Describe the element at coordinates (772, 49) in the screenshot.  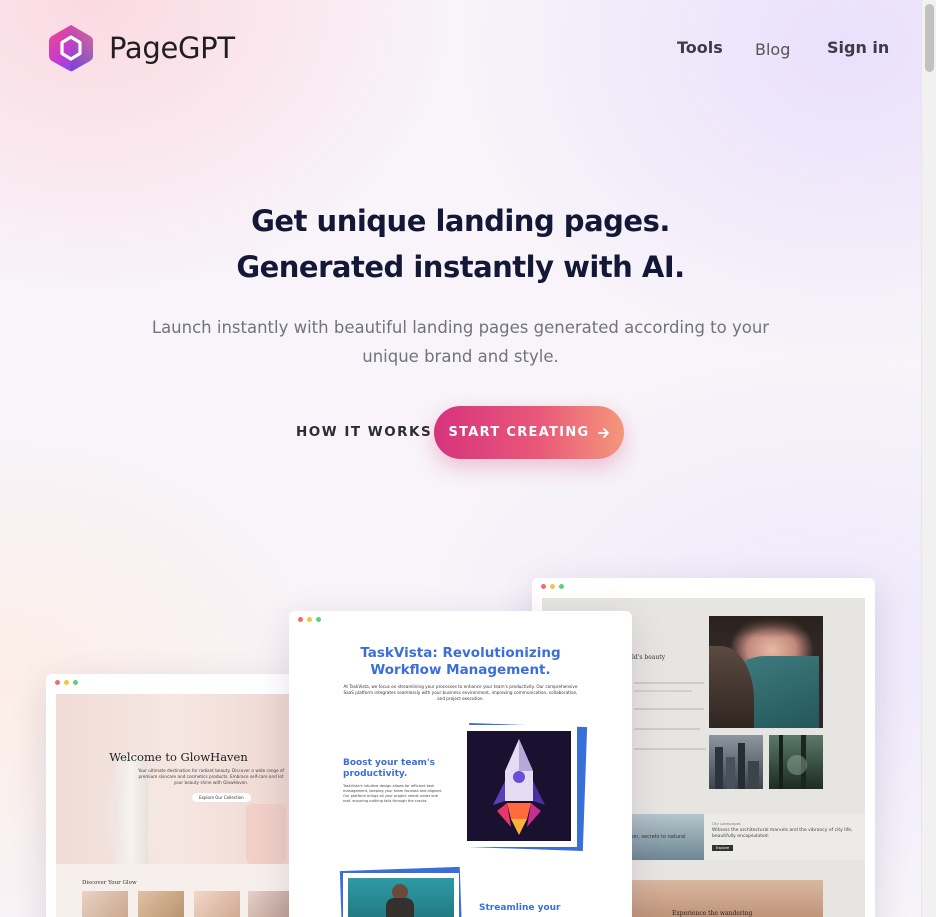
I see `nav-blog-link: Blog` at that location.